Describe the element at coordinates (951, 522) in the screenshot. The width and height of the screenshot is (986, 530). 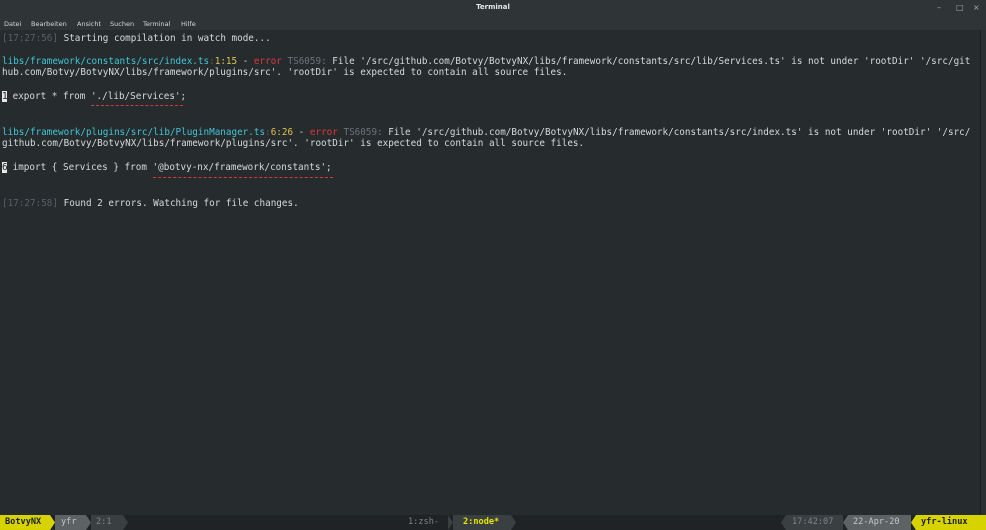
I see `tmux-hostname: yfr-linux` at that location.